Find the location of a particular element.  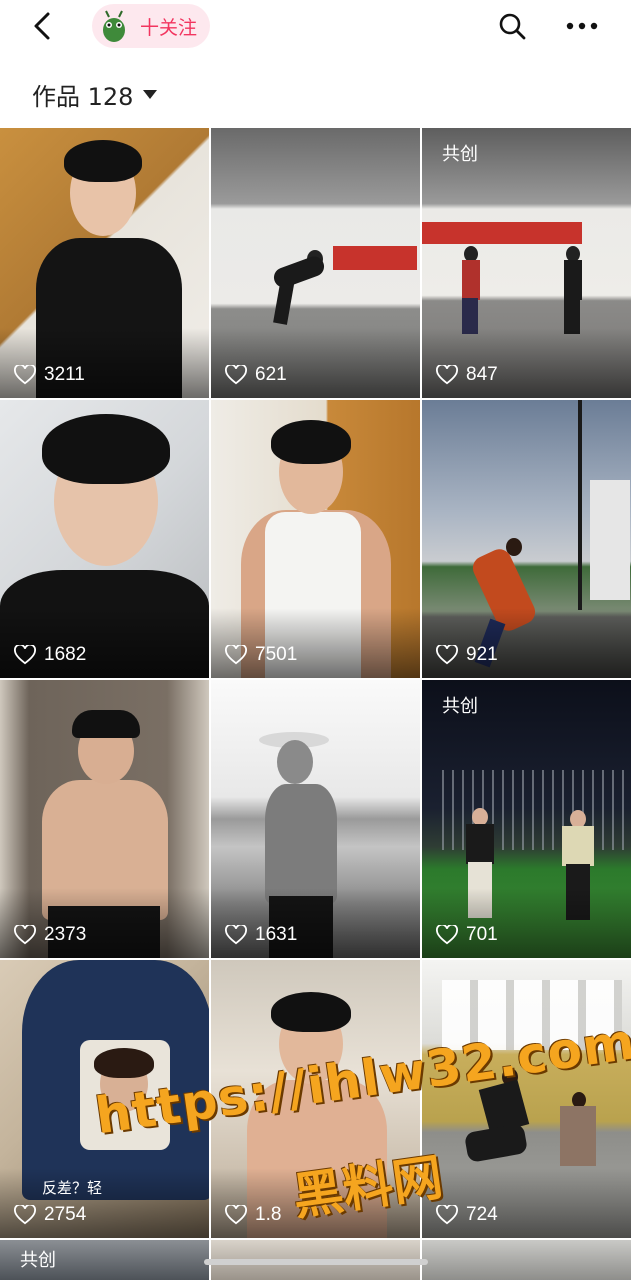

like-count-value: 2373 is located at coordinates (65, 934).